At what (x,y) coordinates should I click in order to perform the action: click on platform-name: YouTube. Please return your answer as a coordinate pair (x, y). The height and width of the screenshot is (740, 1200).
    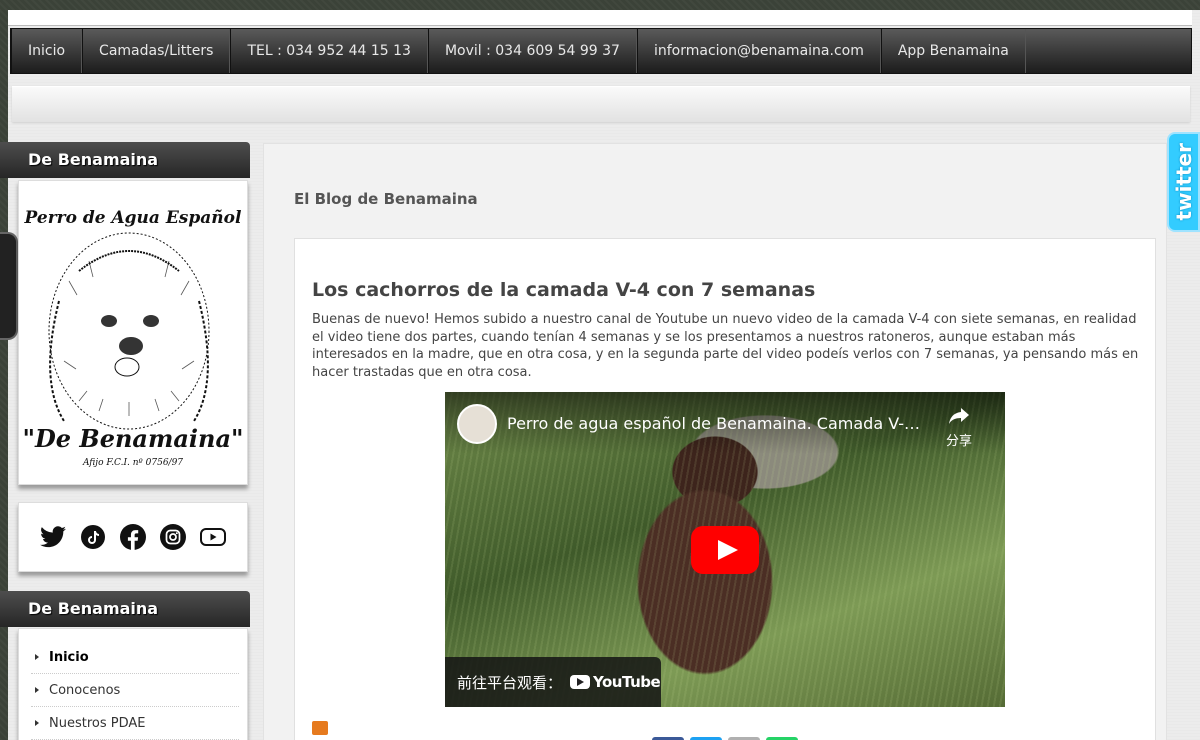
    Looking at the image, I should click on (627, 682).